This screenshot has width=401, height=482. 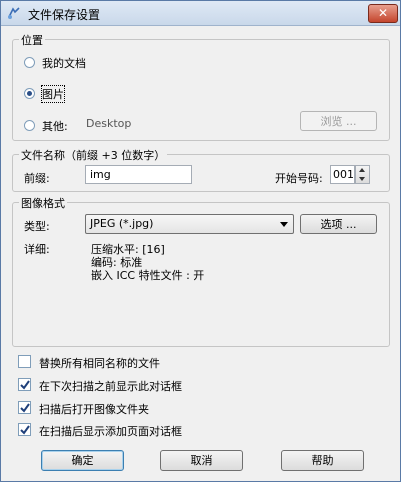 I want to click on radio-my-documents, so click(x=29, y=62).